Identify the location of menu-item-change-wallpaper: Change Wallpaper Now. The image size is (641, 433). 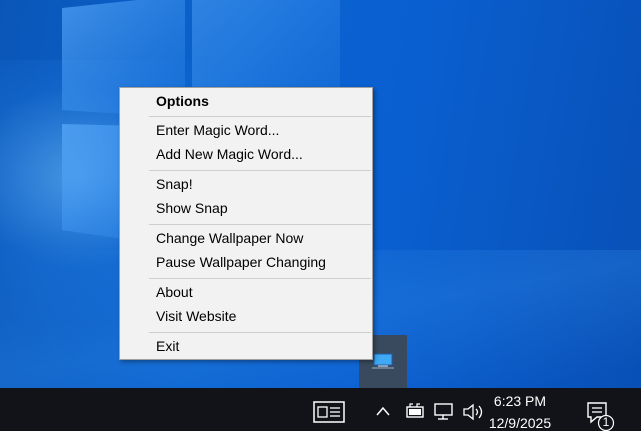
(246, 238).